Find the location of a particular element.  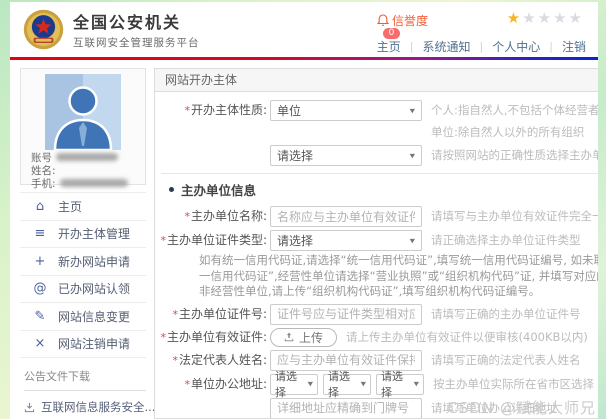

district-select: 请选择 ▼ is located at coordinates (400, 384).